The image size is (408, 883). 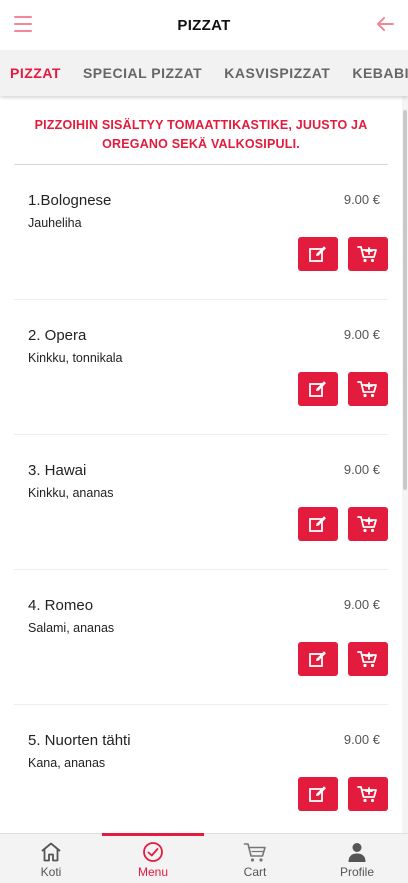 What do you see at coordinates (153, 872) in the screenshot?
I see `nav-label-menu: Menu` at bounding box center [153, 872].